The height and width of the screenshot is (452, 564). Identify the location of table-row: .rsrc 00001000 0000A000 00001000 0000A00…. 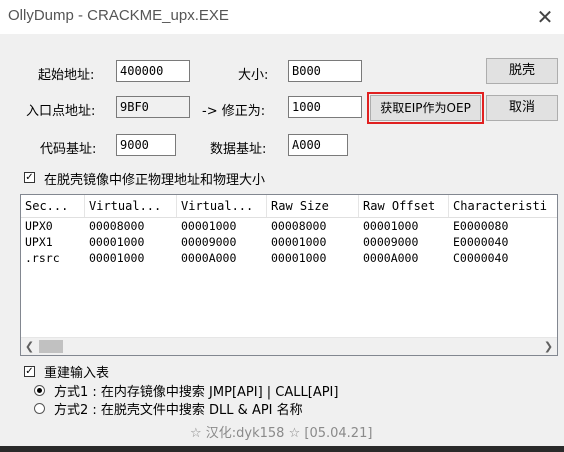
(289, 258).